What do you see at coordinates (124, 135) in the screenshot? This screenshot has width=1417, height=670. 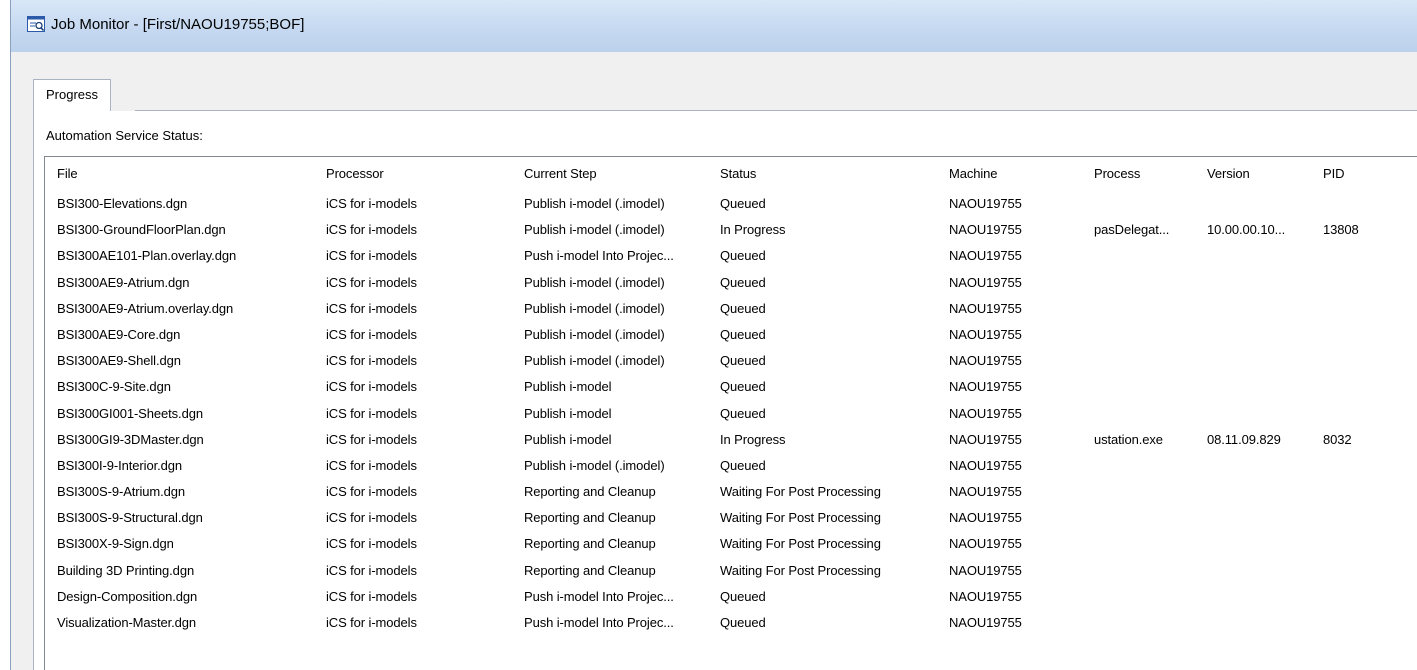 I see `automation-status-label: Automation Service Status:` at bounding box center [124, 135].